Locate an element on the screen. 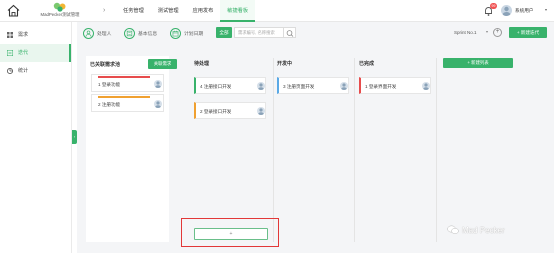  in-progress-column: 开发中 3 注册页面开发 is located at coordinates (315, 149).